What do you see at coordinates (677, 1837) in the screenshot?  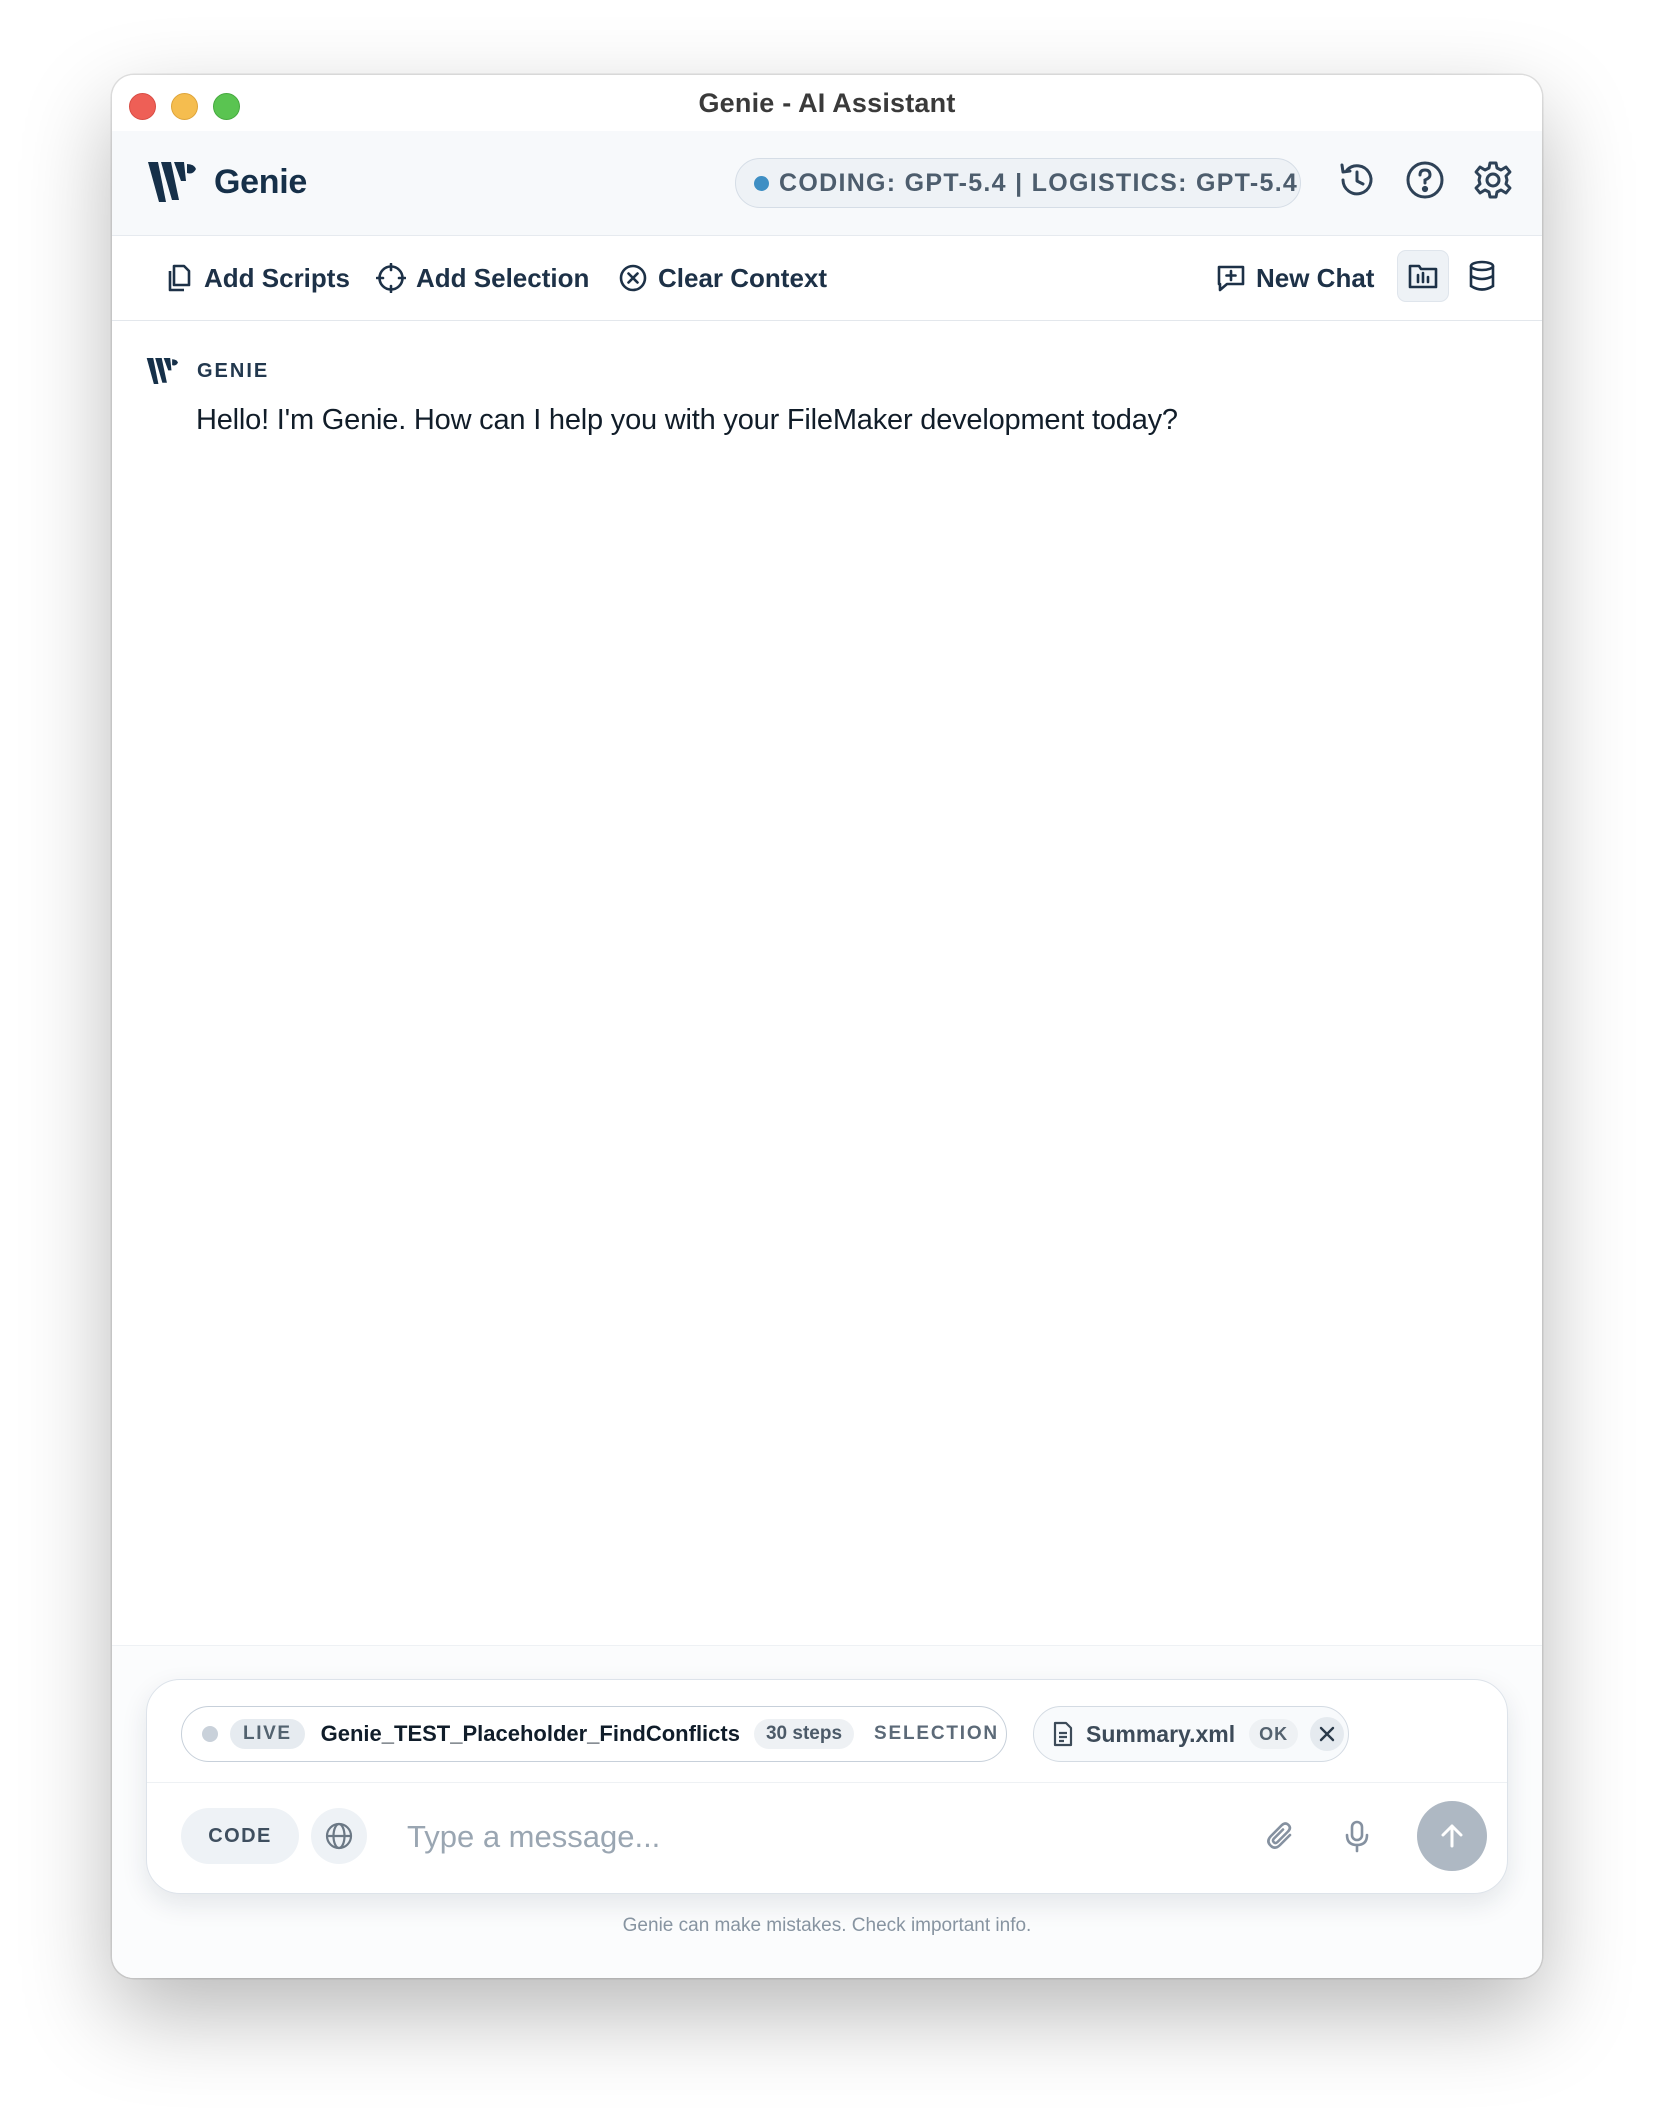 I see `message-input` at bounding box center [677, 1837].